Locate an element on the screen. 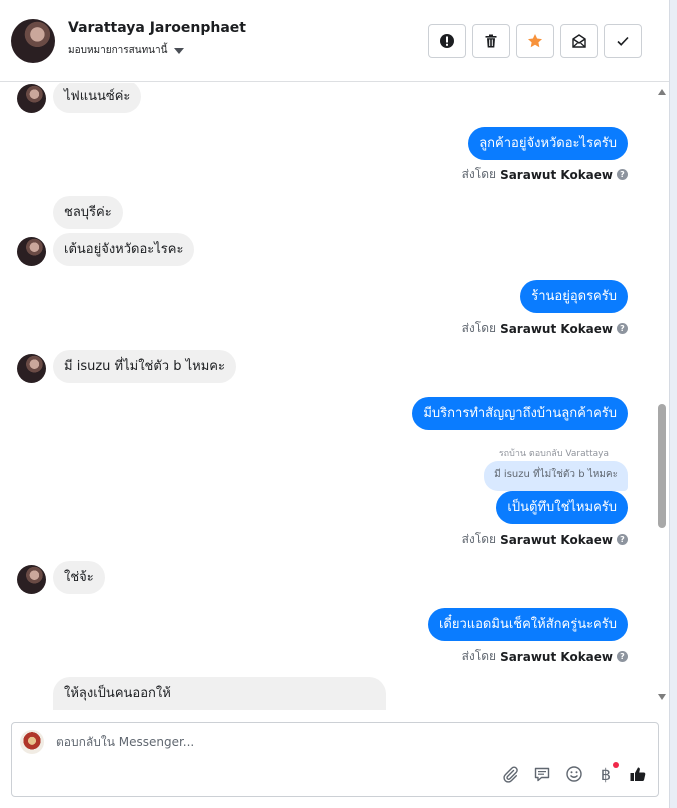  scroll-up-arrow-icon is located at coordinates (662, 92).